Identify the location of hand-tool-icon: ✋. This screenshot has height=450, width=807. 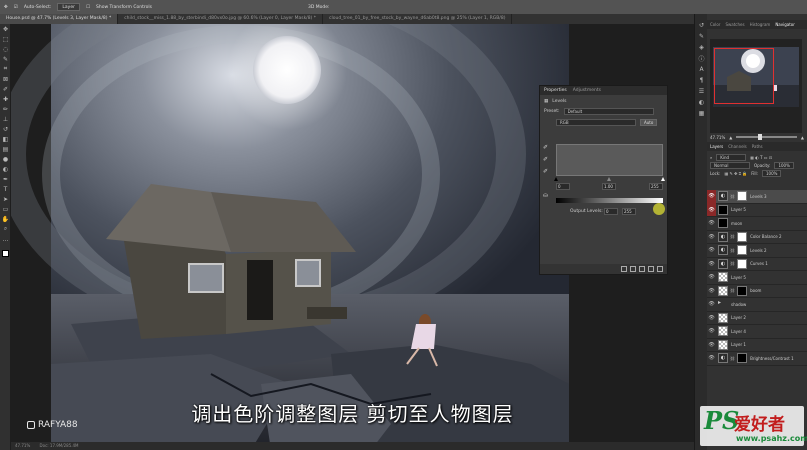
(5, 219).